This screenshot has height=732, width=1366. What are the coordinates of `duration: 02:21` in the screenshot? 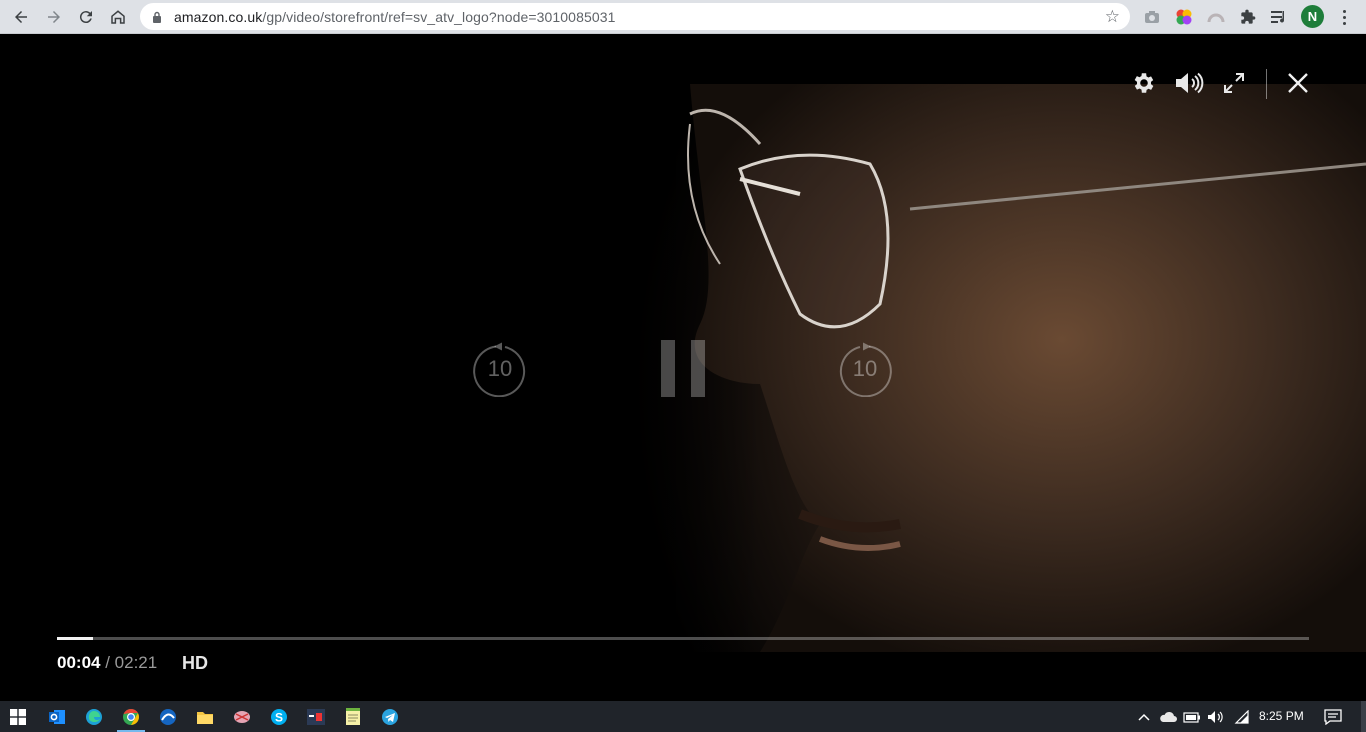 It's located at (136, 662).